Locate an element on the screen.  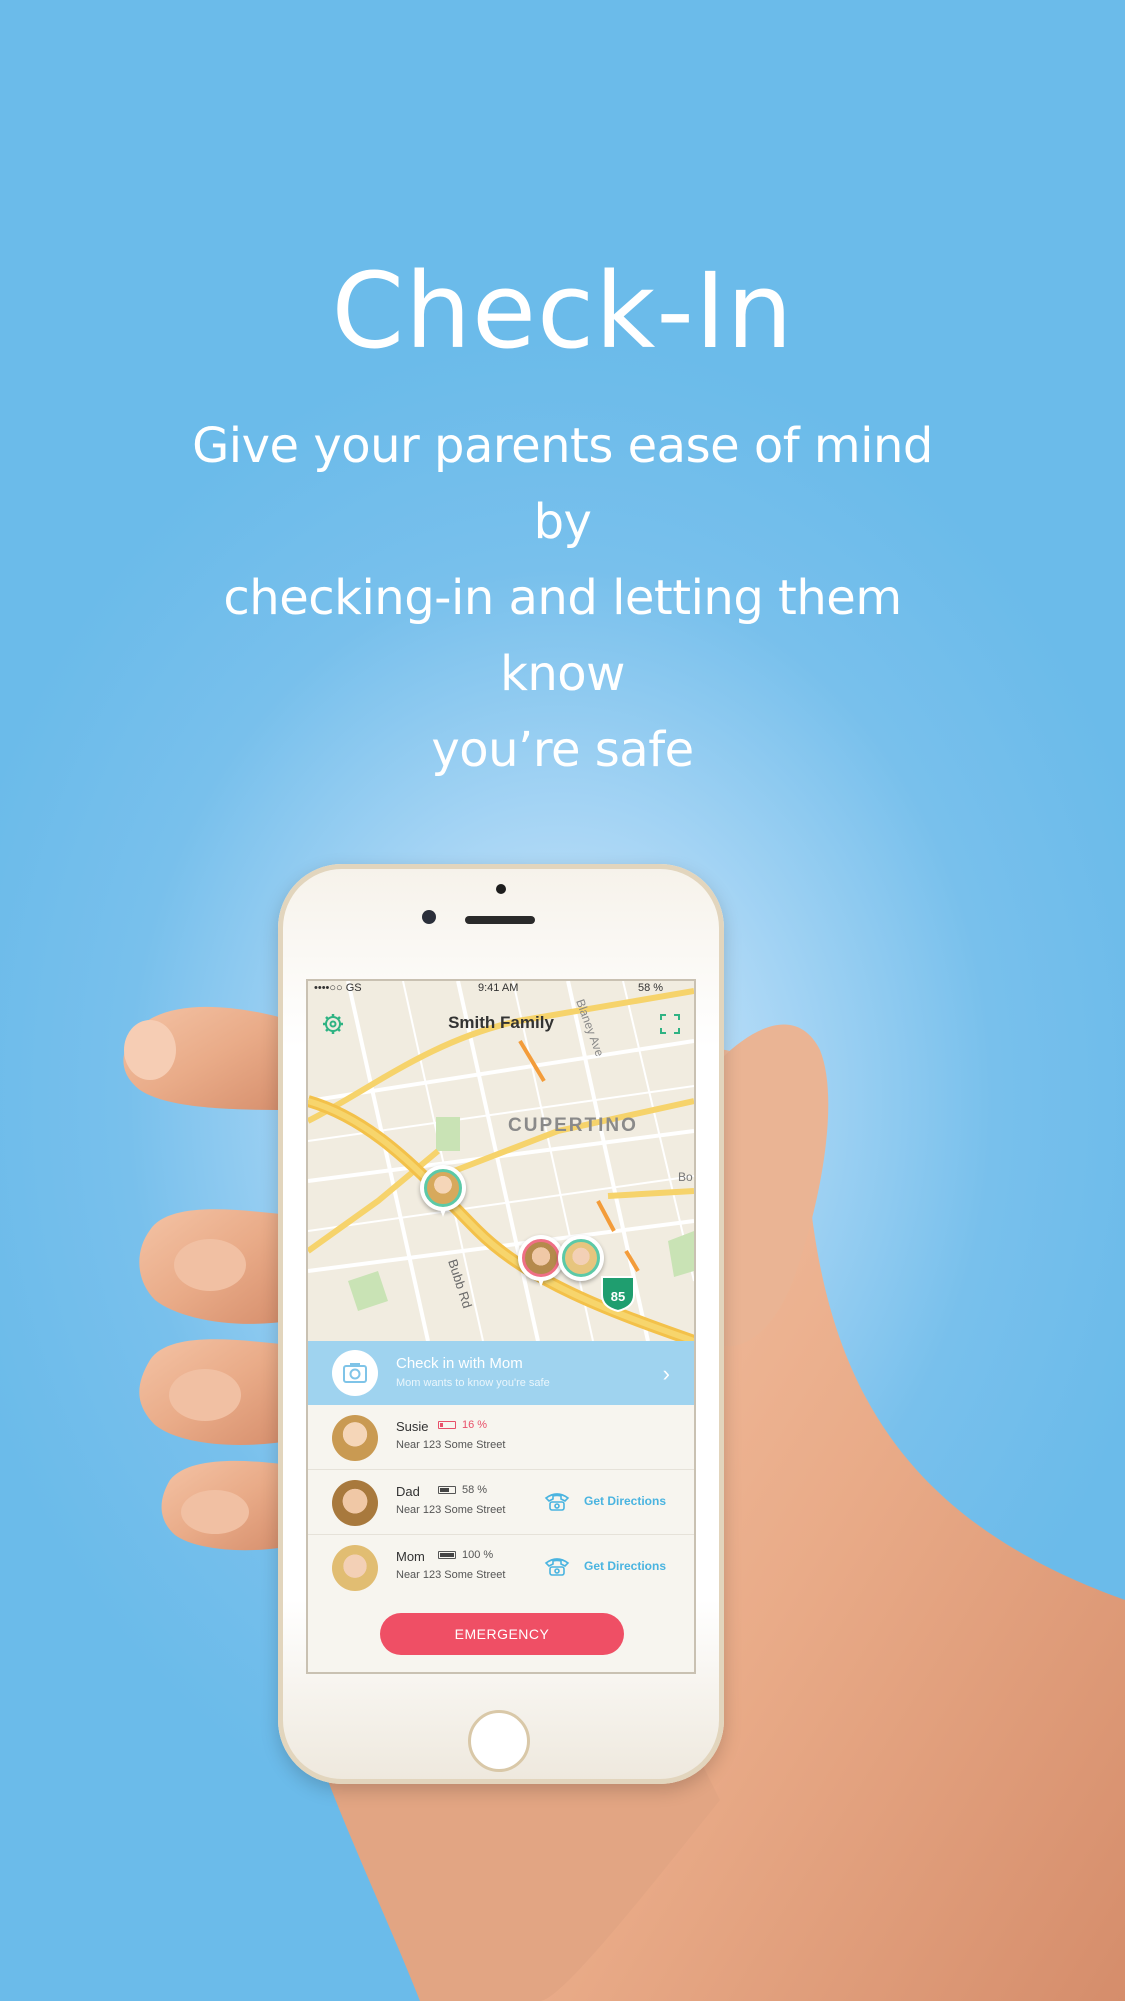
avatar-dad is located at coordinates (355, 1503).